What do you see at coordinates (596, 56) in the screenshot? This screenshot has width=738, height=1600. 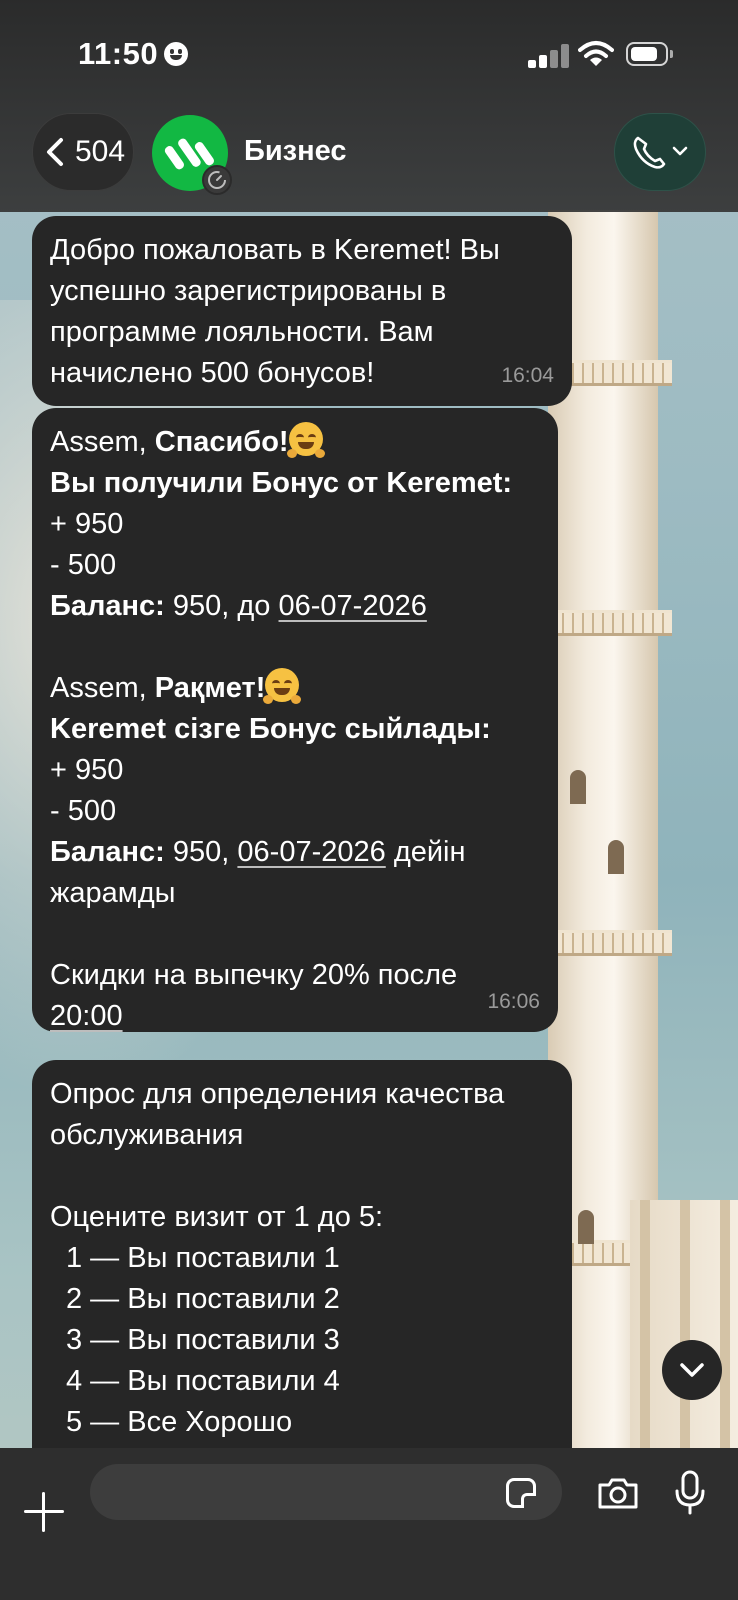 I see `wifi-icon` at bounding box center [596, 56].